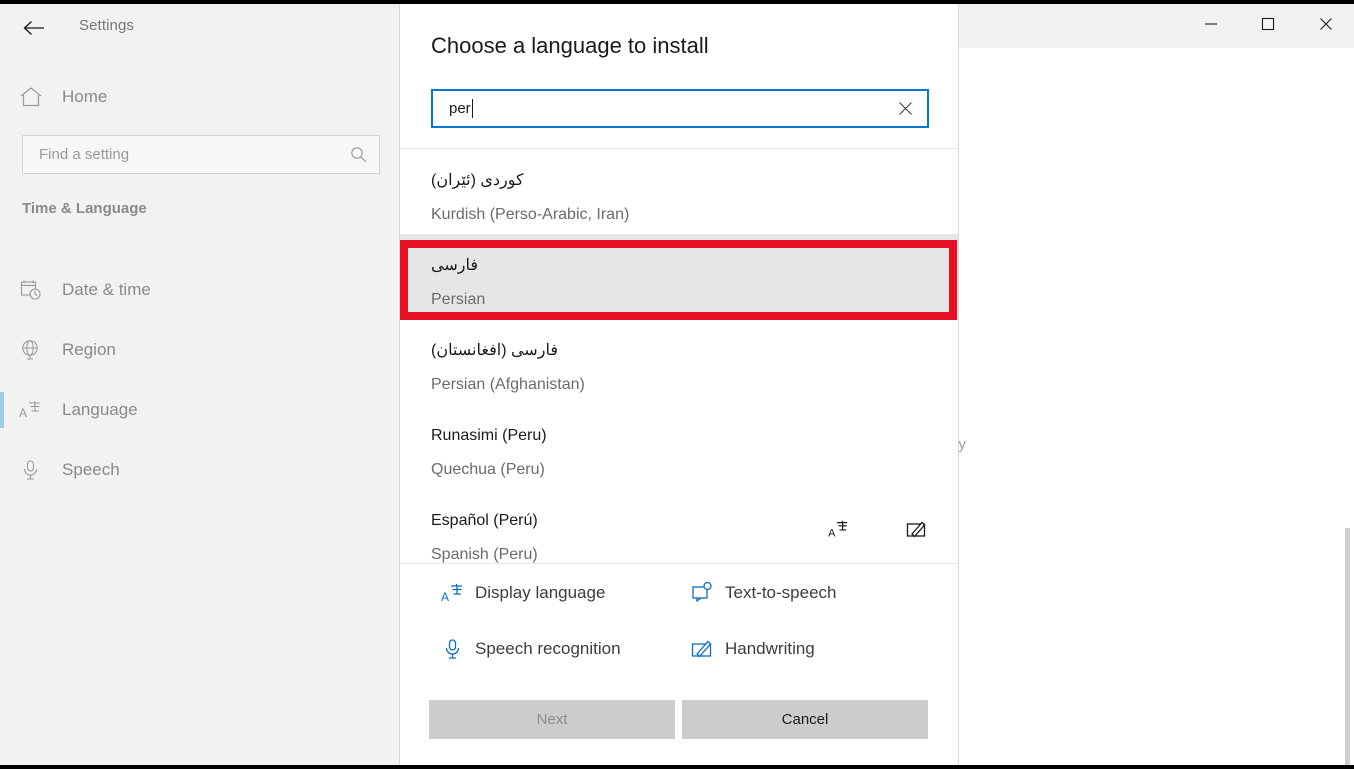 The height and width of the screenshot is (769, 1354). Describe the element at coordinates (679, 719) in the screenshot. I see `dialog-buttons: Next Cancel` at that location.